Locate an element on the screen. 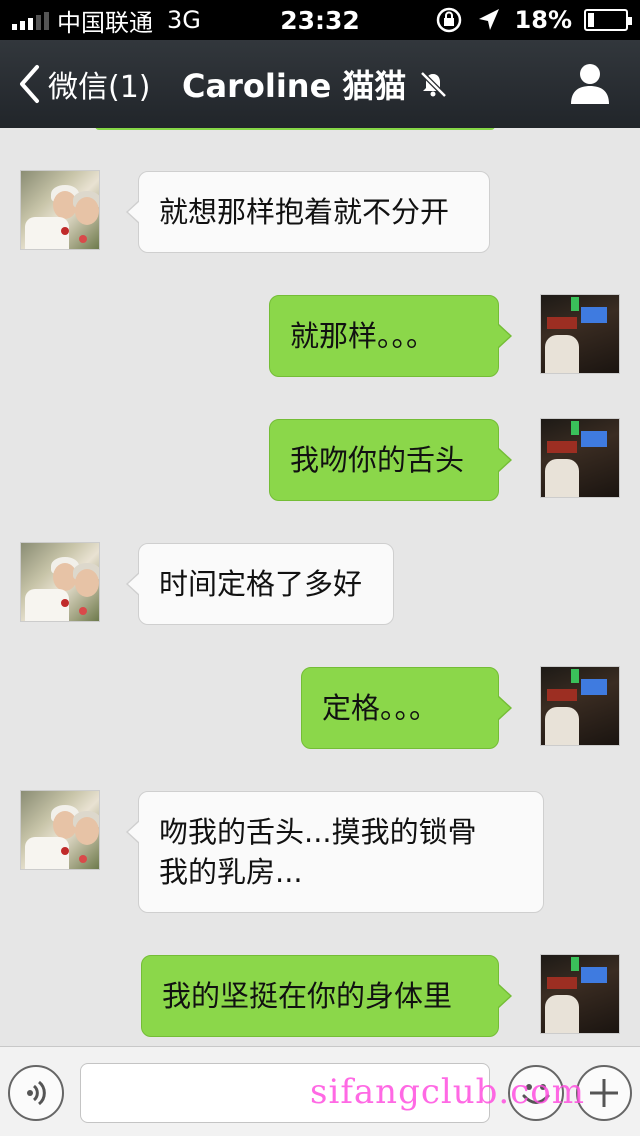 The width and height of the screenshot is (640, 1136). message-bubble-incoming: 就想那样抱着就不分开 is located at coordinates (308, 212).